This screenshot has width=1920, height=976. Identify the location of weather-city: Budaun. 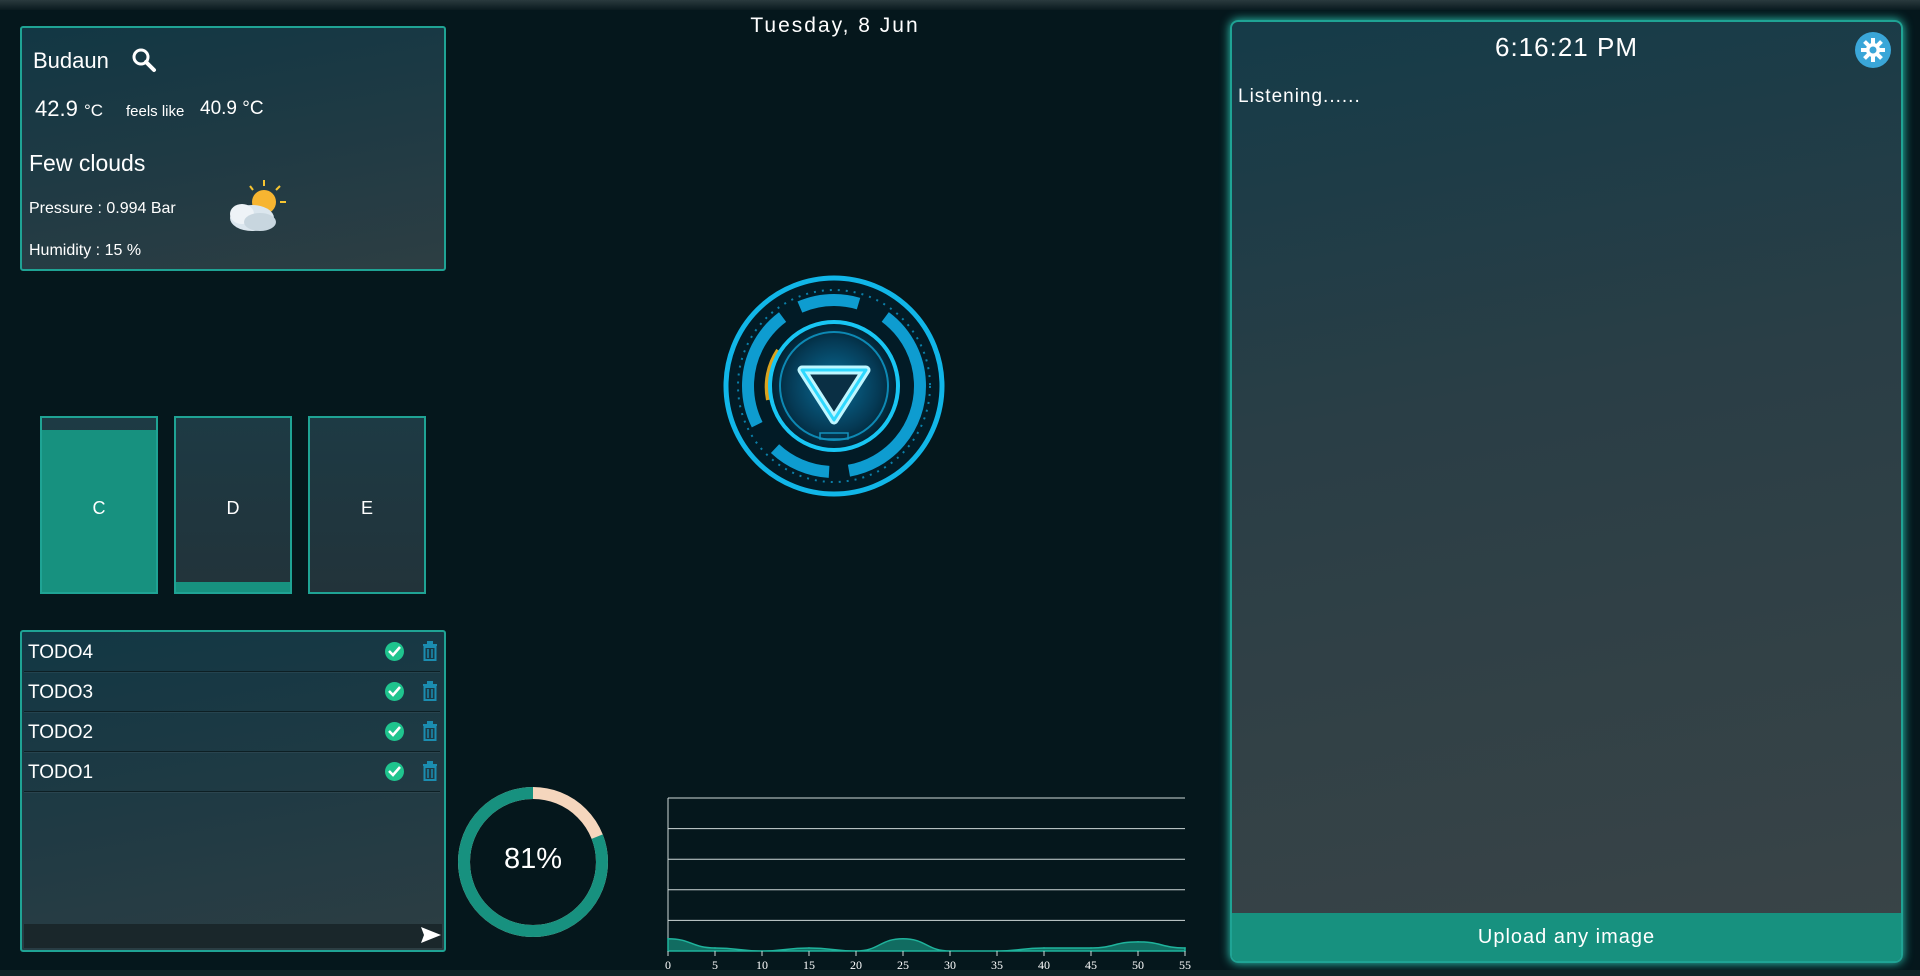
(71, 60).